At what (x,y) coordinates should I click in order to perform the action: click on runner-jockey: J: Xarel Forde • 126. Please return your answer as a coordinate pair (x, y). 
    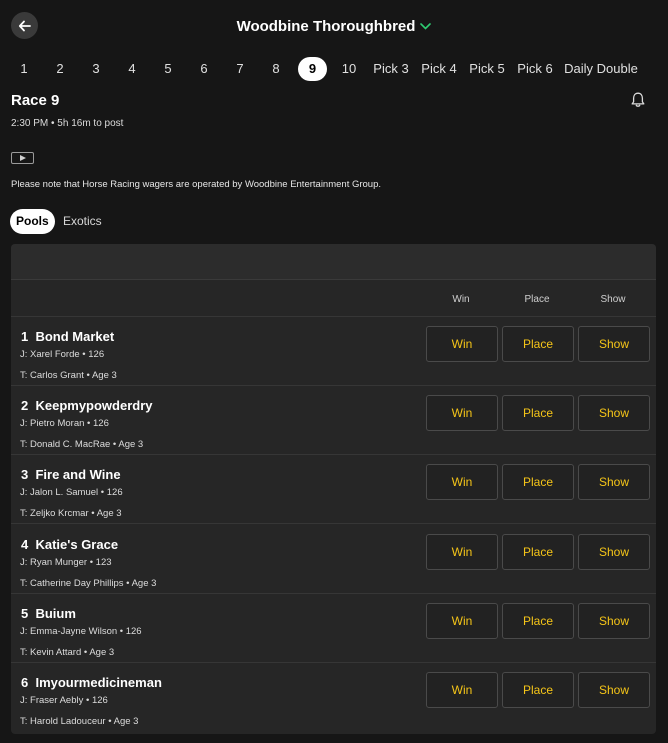
    Looking at the image, I should click on (62, 354).